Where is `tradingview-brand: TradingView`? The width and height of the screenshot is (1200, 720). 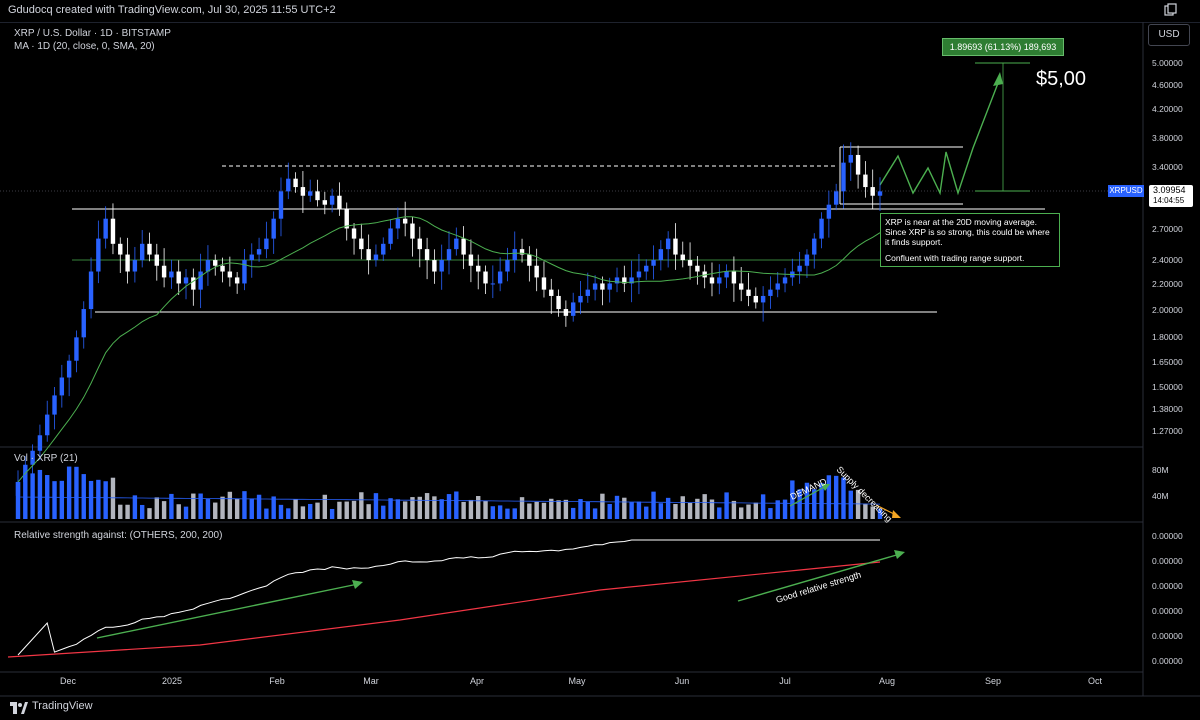 tradingview-brand: TradingView is located at coordinates (62, 706).